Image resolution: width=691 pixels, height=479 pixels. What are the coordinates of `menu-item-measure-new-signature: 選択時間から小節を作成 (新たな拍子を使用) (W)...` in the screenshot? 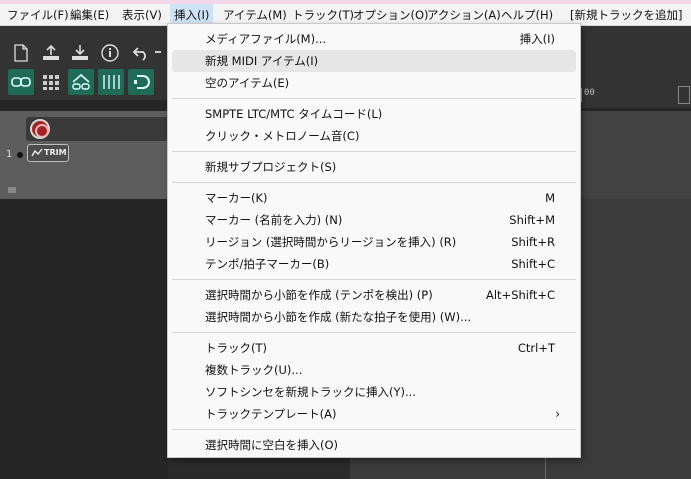 It's located at (374, 317).